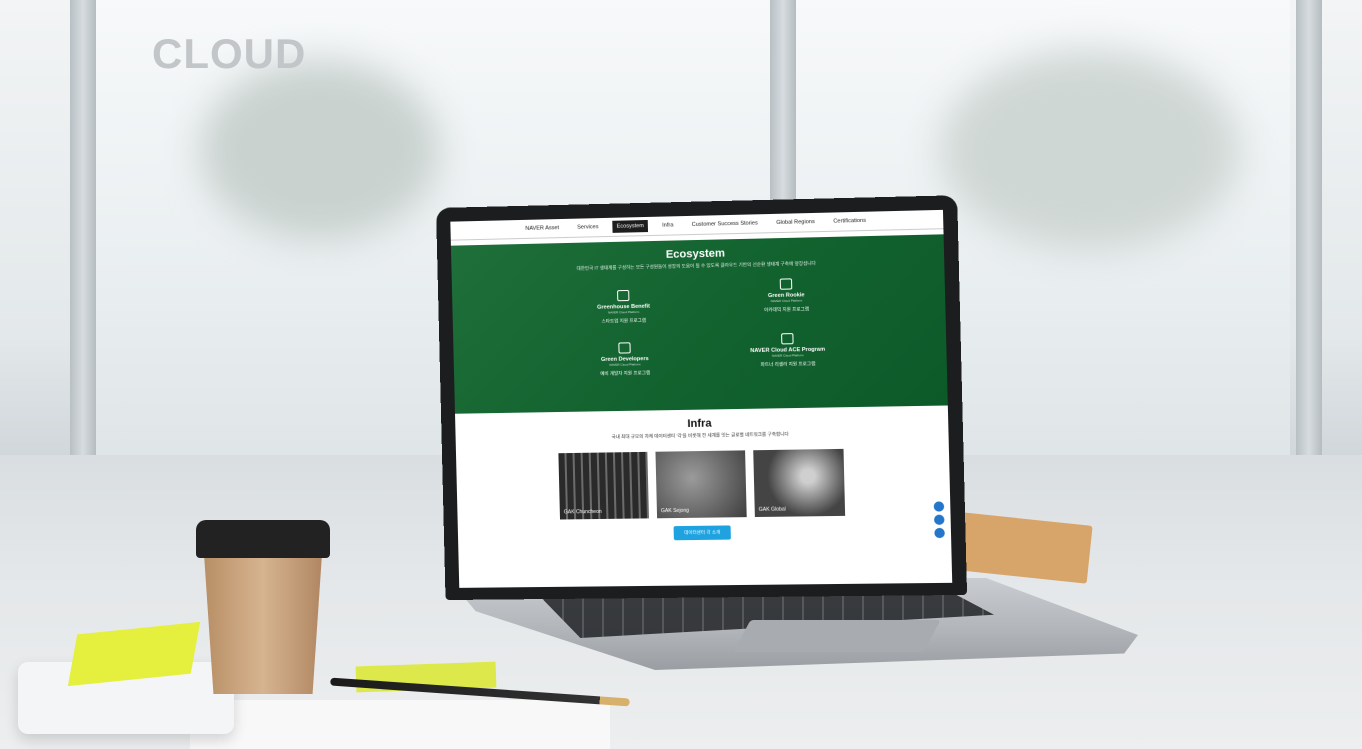 The height and width of the screenshot is (749, 1362). What do you see at coordinates (542, 228) in the screenshot?
I see `nav-item-naver-asset: NAVER Asset` at bounding box center [542, 228].